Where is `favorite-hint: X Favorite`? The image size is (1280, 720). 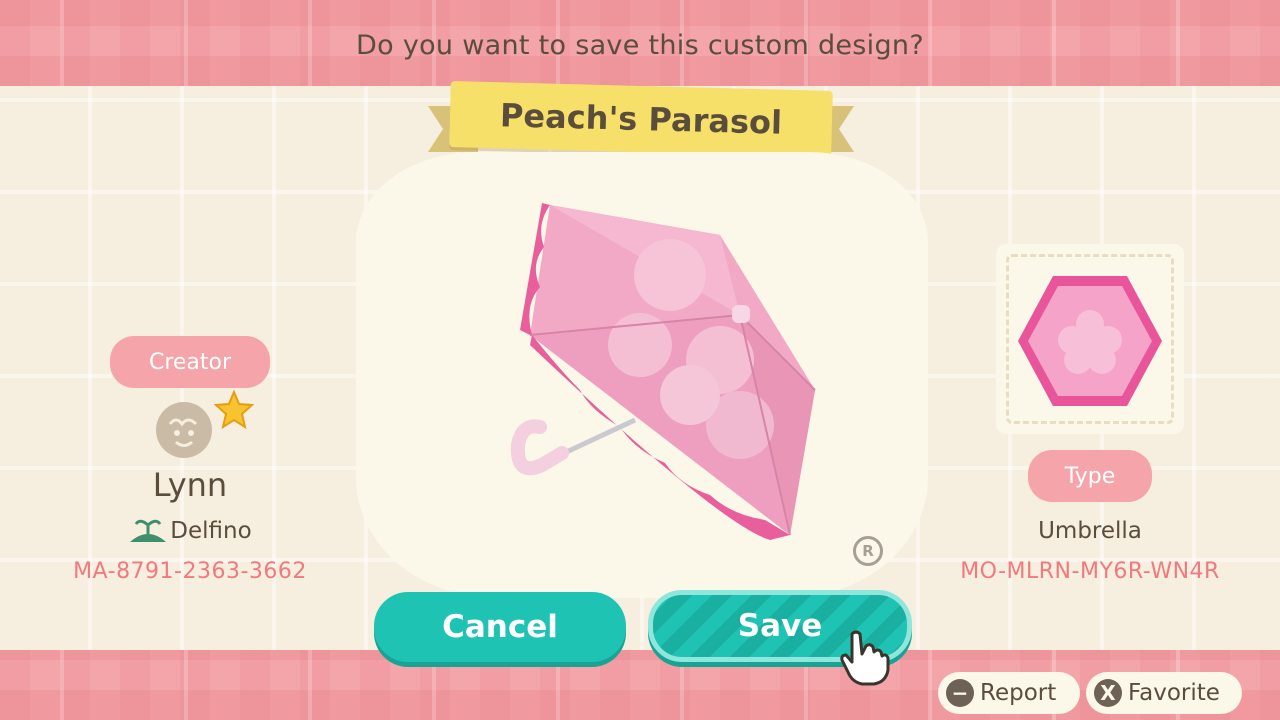
favorite-hint: X Favorite is located at coordinates (1164, 693).